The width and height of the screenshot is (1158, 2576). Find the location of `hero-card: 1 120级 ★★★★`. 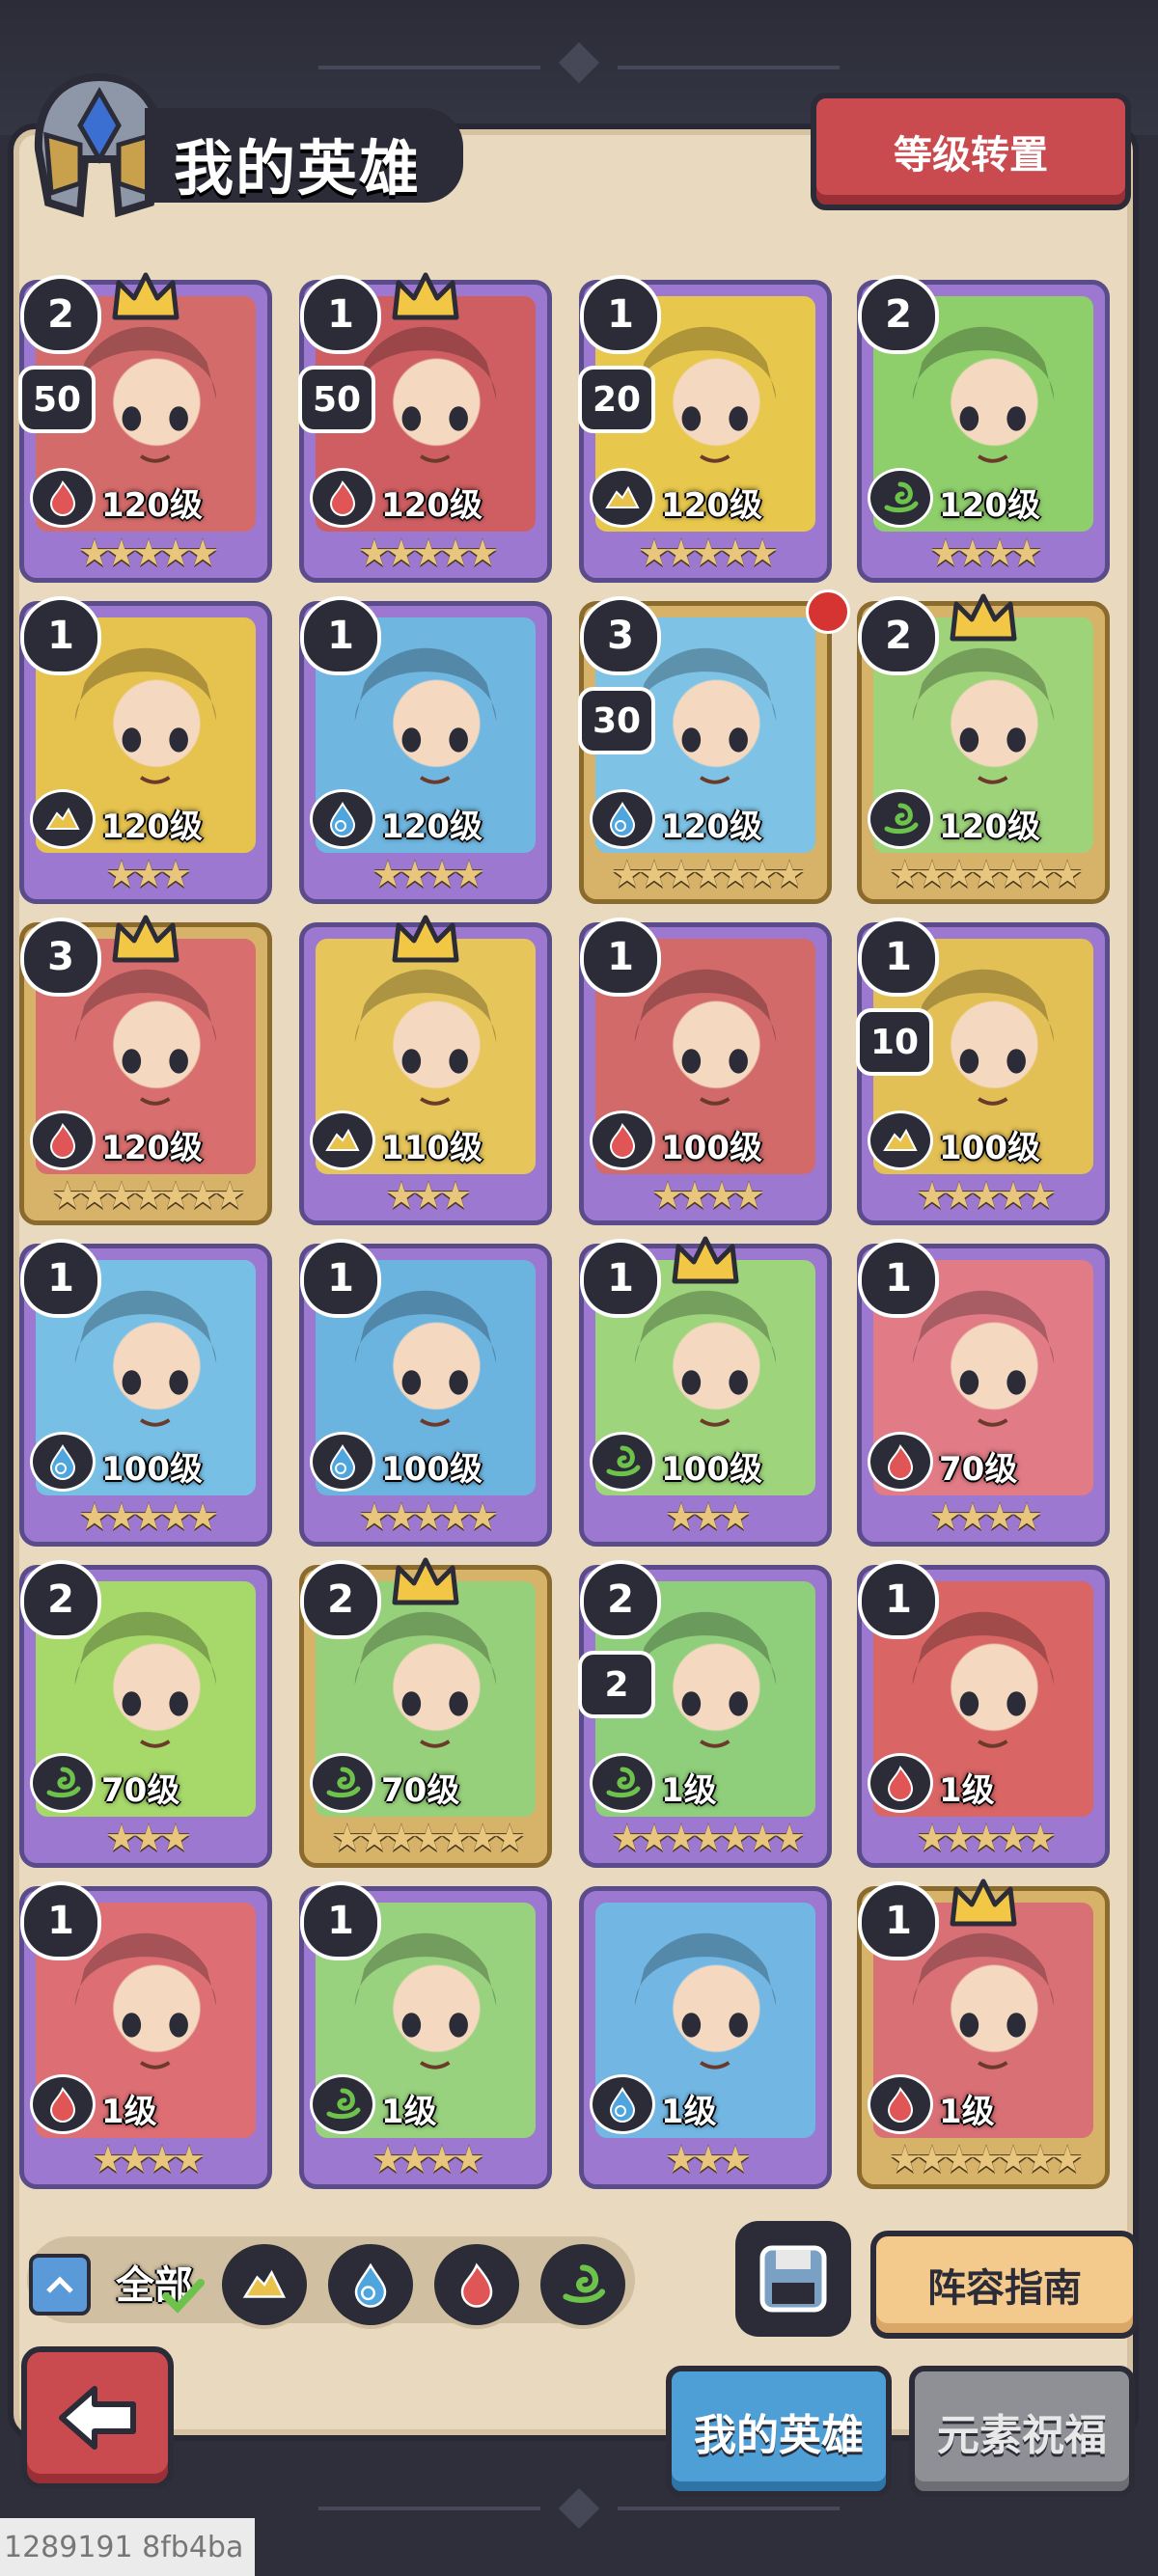

hero-card: 1 120级 ★★★★ is located at coordinates (425, 750).